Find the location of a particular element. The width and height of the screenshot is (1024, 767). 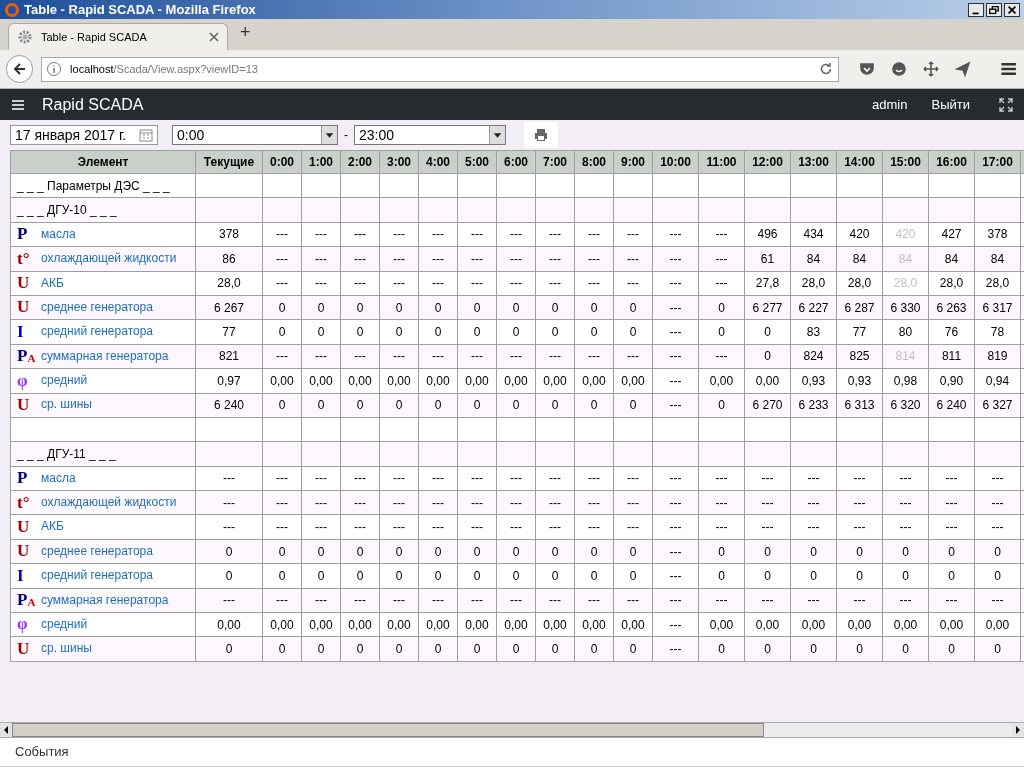

close-icon is located at coordinates (1012, 9).